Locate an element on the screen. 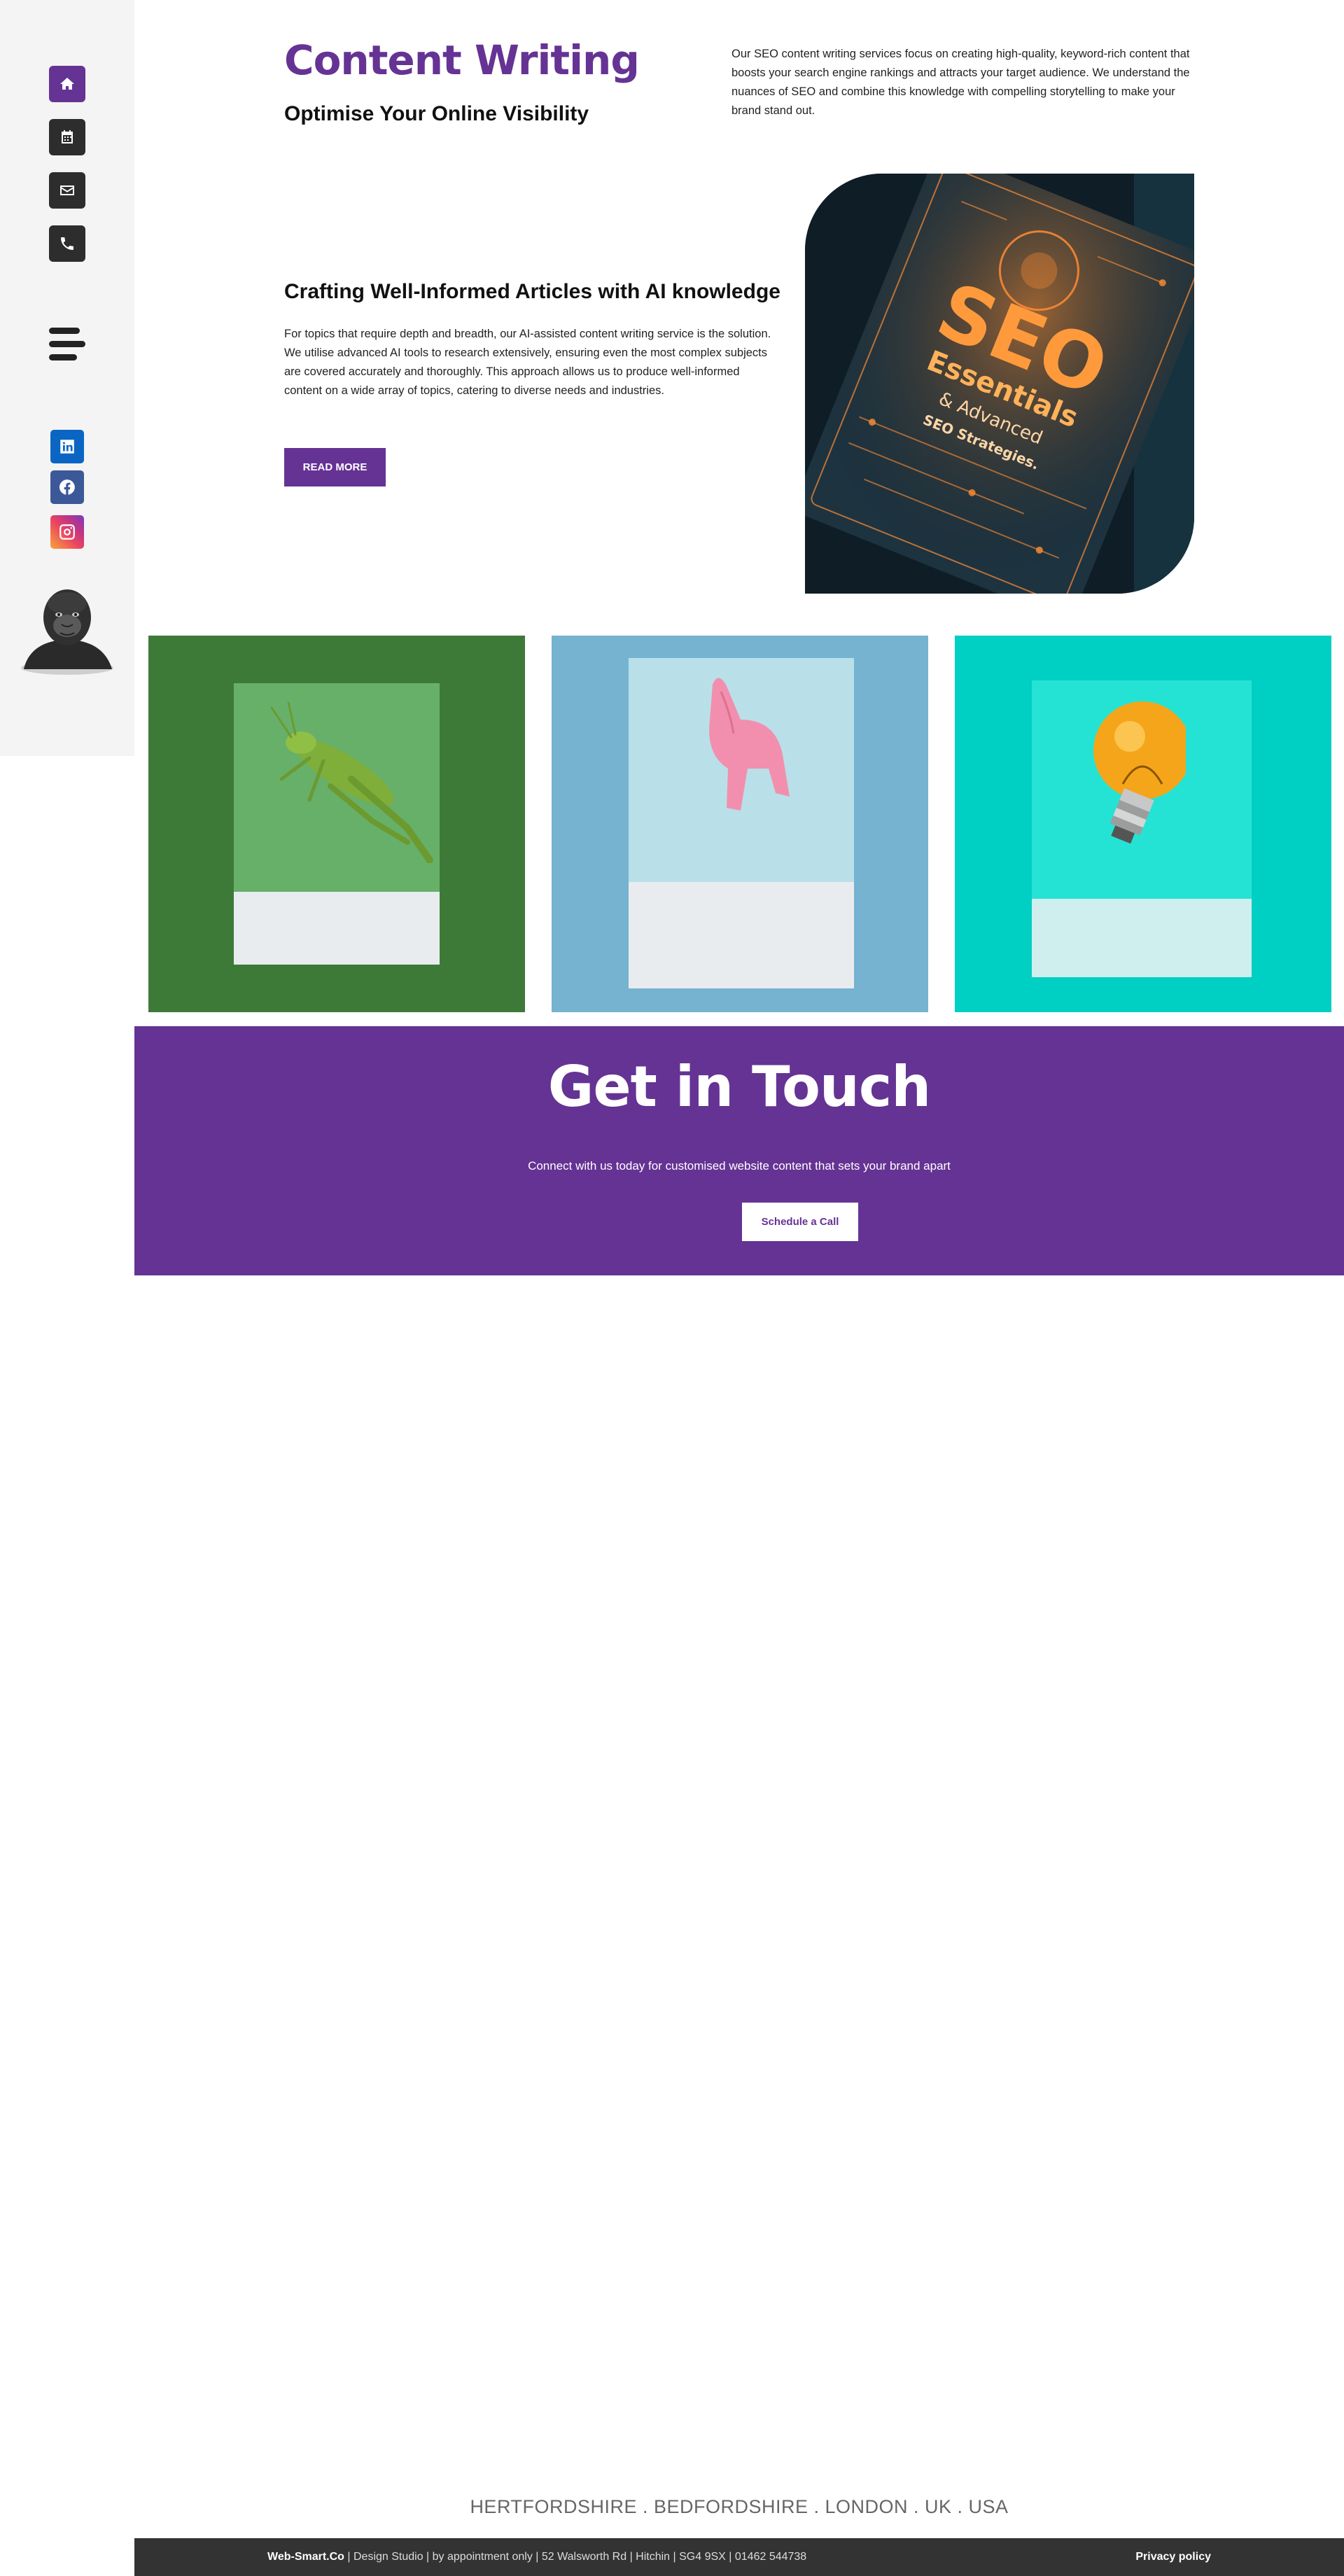 The height and width of the screenshot is (2576, 1344). phone-icon is located at coordinates (67, 243).